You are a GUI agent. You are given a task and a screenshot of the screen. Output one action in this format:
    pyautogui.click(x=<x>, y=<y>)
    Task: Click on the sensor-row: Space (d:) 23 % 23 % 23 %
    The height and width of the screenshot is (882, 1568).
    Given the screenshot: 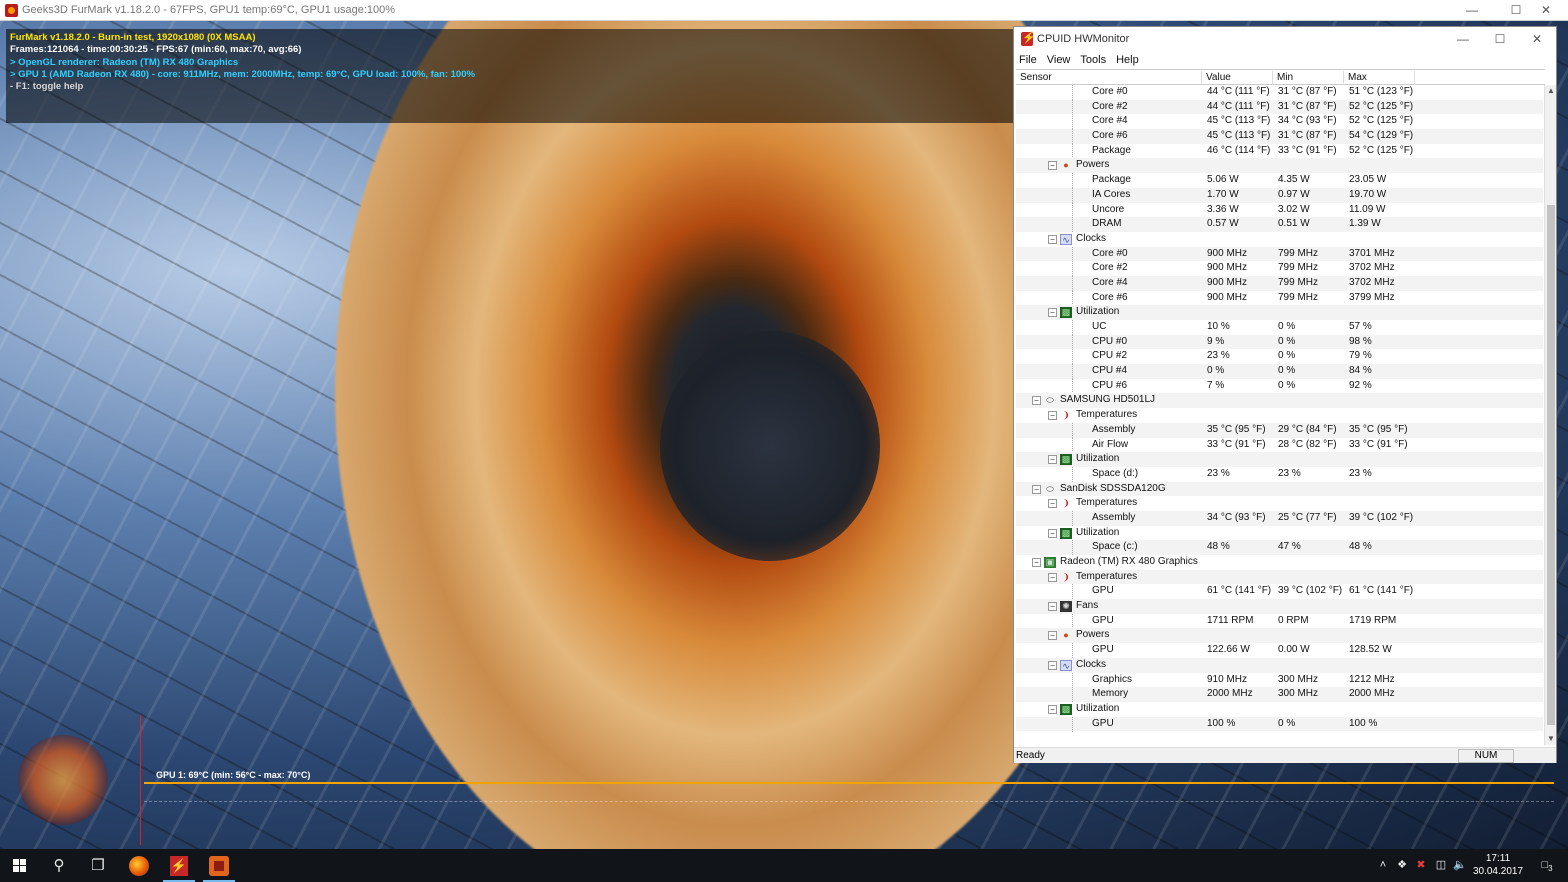 What is the action you would take?
    pyautogui.click(x=1279, y=474)
    